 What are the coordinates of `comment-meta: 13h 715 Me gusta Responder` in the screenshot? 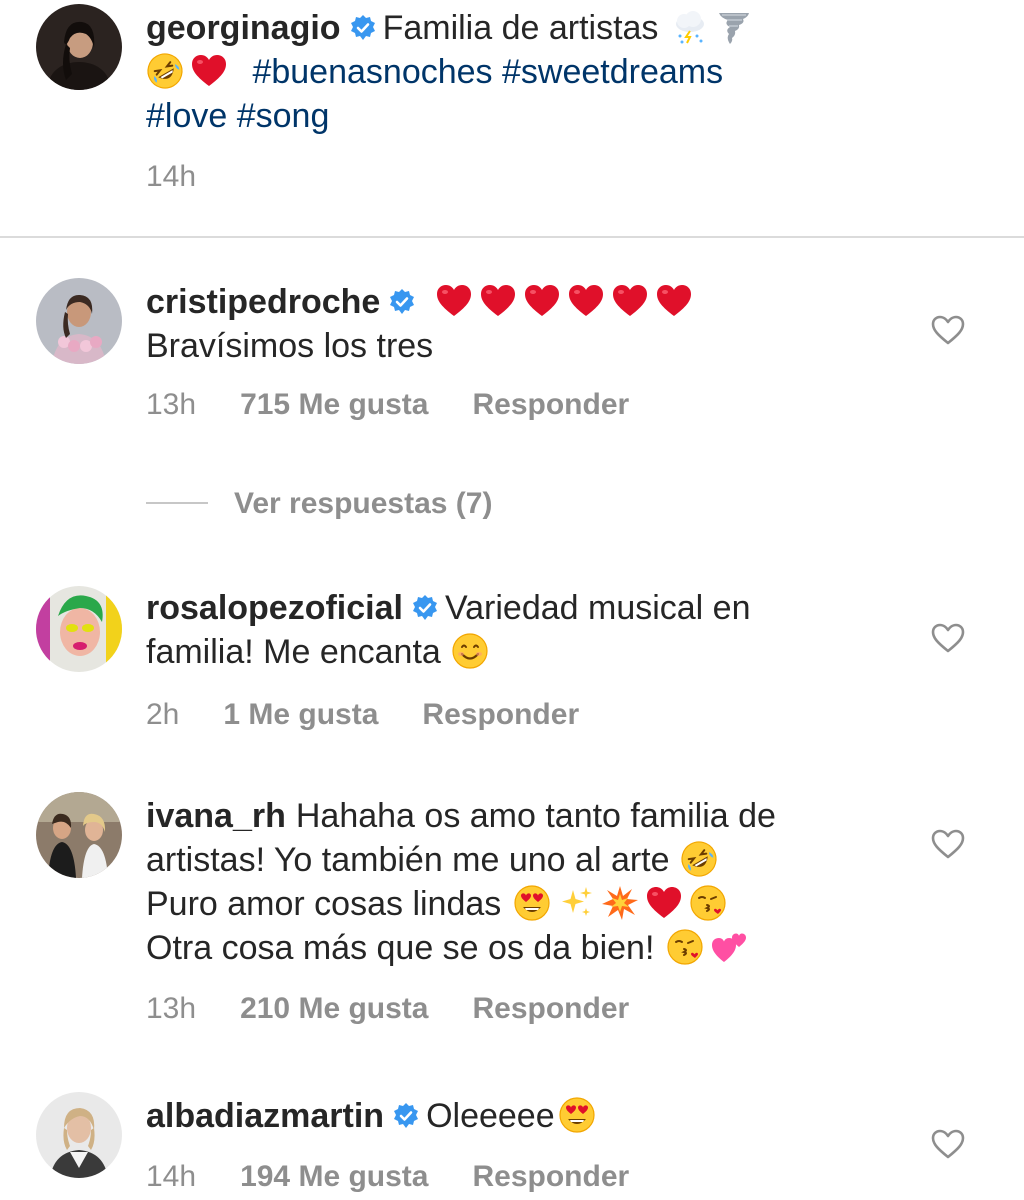 It's located at (409, 408).